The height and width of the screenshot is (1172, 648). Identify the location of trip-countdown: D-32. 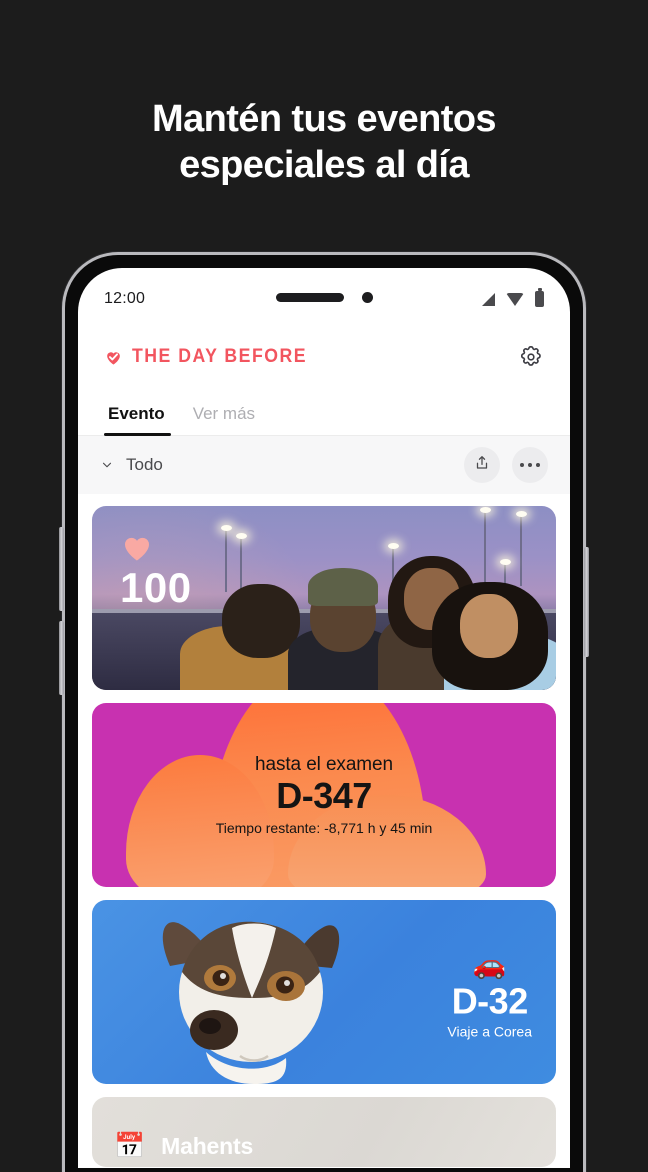
(490, 1001).